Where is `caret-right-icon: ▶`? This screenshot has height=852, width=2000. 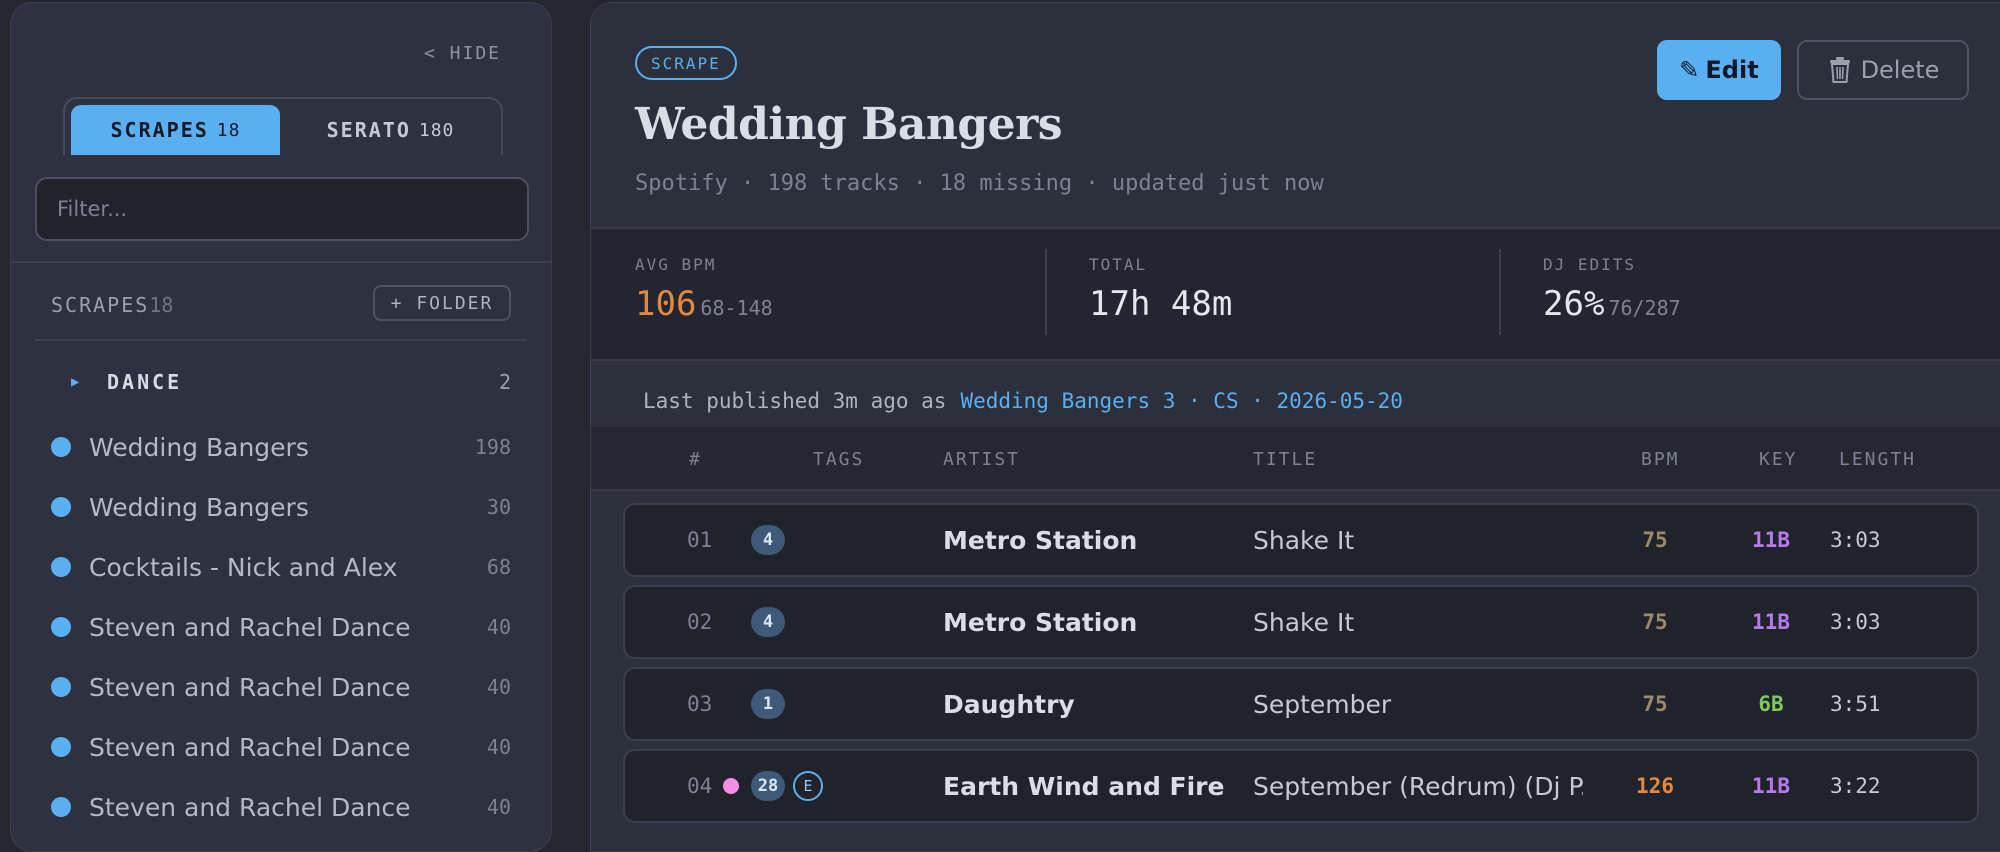 caret-right-icon: ▶ is located at coordinates (75, 382).